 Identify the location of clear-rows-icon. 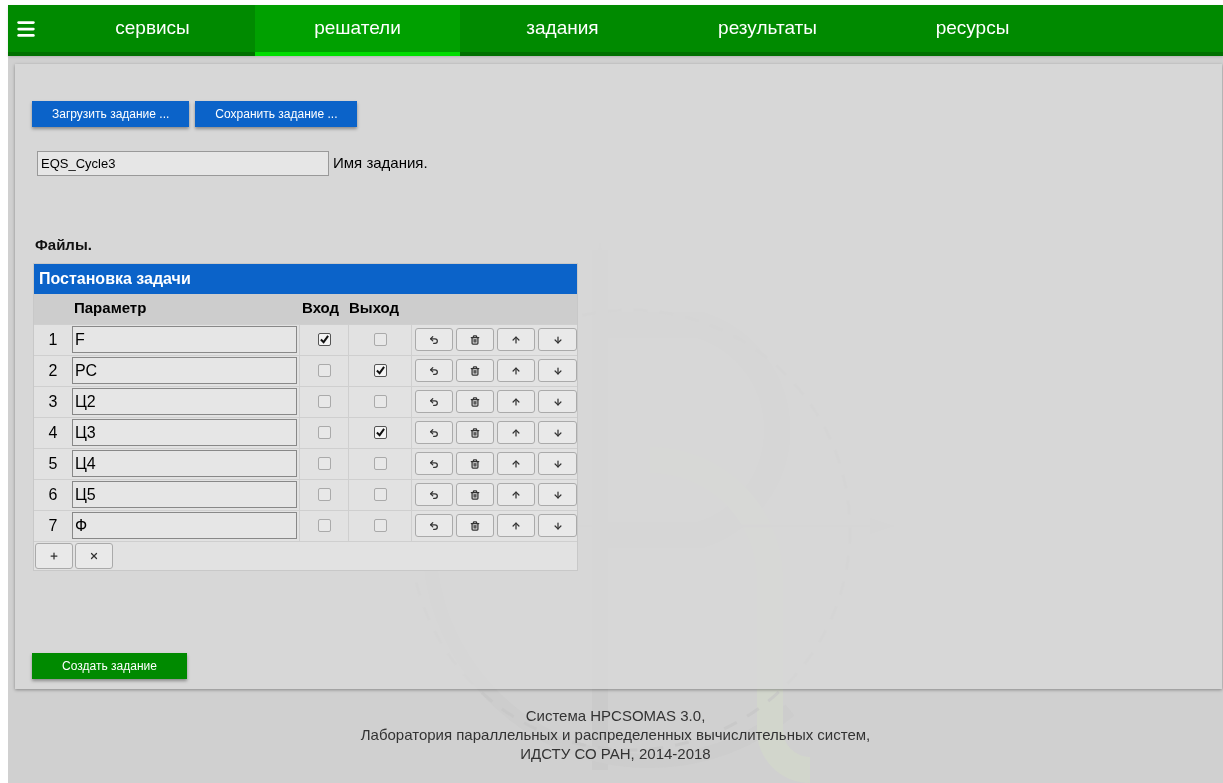
(94, 555).